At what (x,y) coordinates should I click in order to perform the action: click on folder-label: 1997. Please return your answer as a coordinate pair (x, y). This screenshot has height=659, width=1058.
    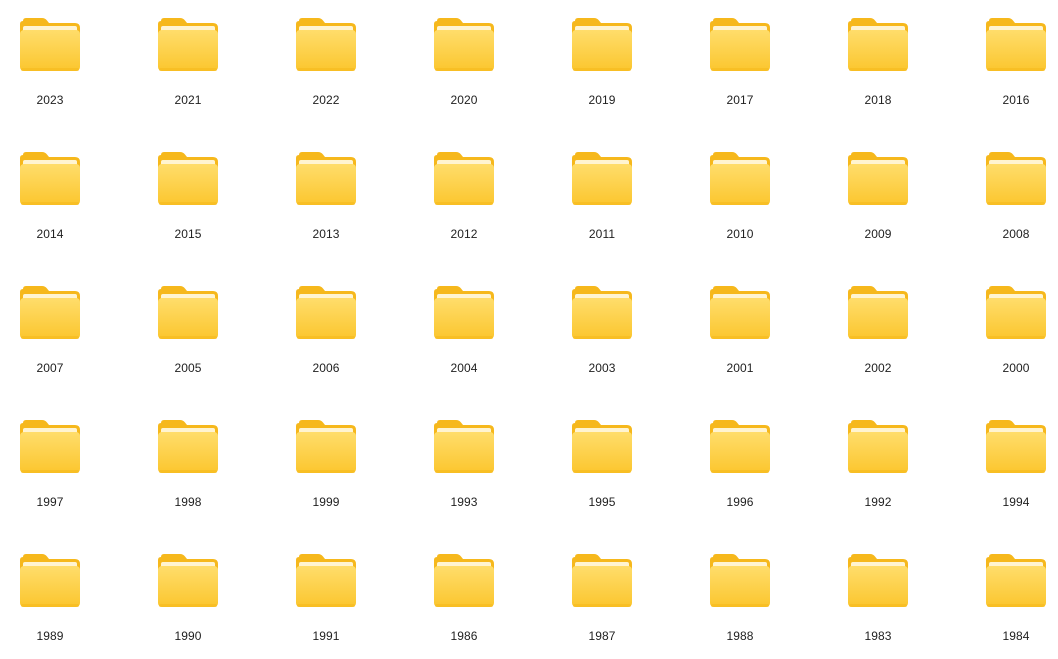
    Looking at the image, I should click on (50, 502).